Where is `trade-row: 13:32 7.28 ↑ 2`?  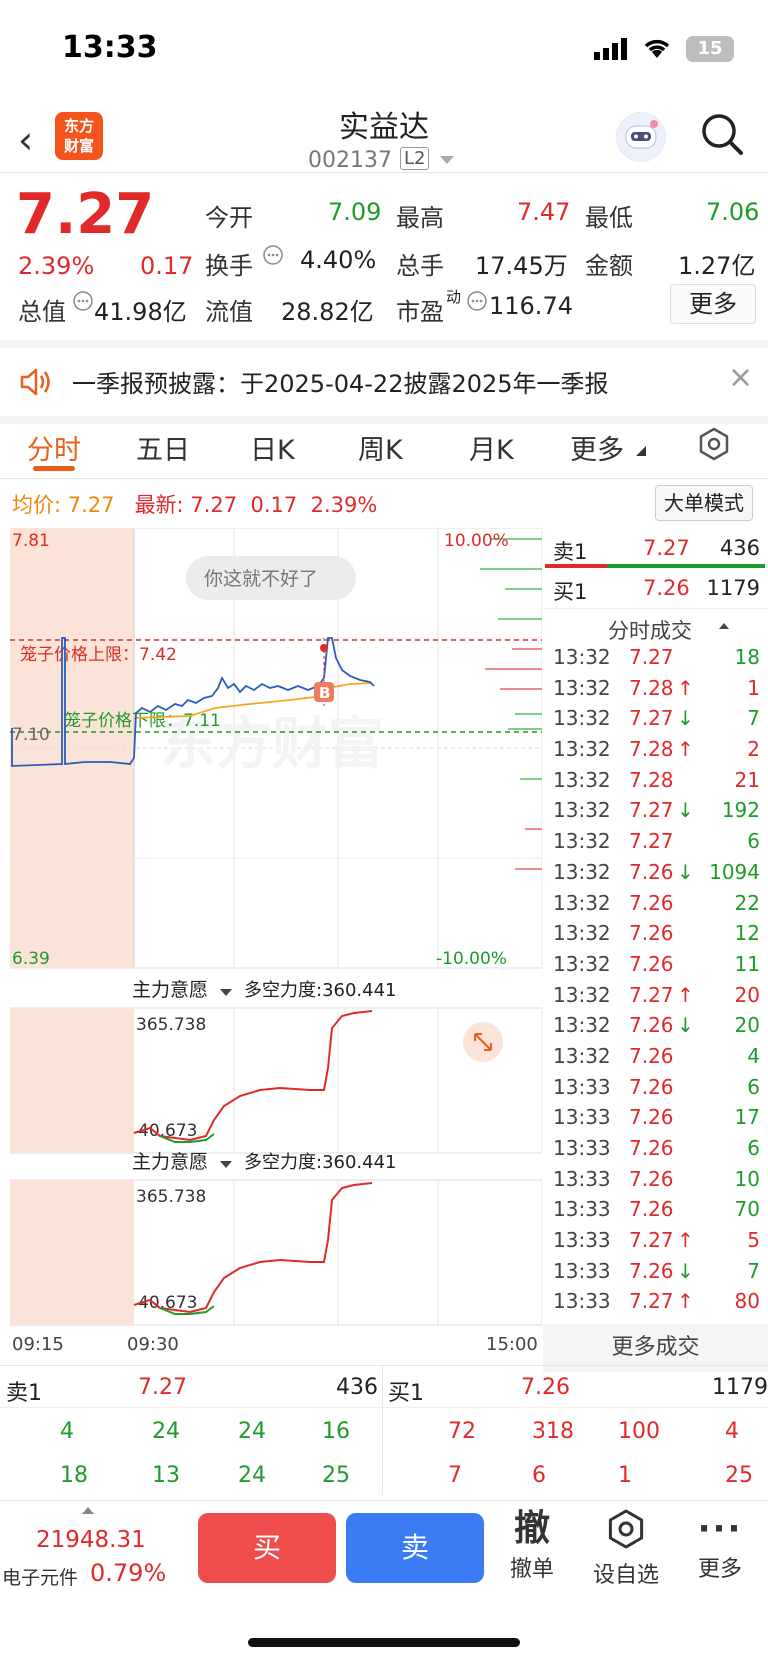 trade-row: 13:32 7.28 ↑ 2 is located at coordinates (655, 750).